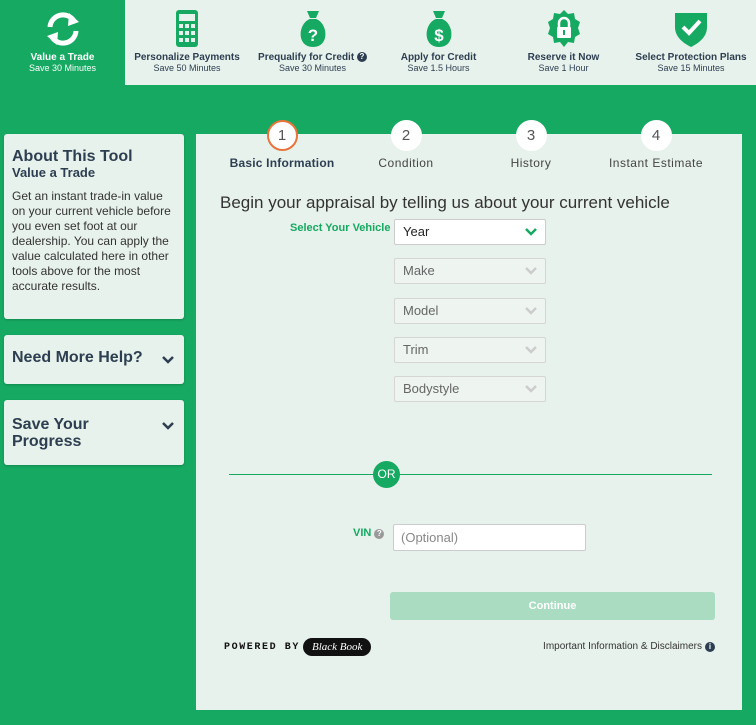 This screenshot has width=756, height=725. Describe the element at coordinates (50, 433) in the screenshot. I see `save-title: Save Your Progress` at that location.